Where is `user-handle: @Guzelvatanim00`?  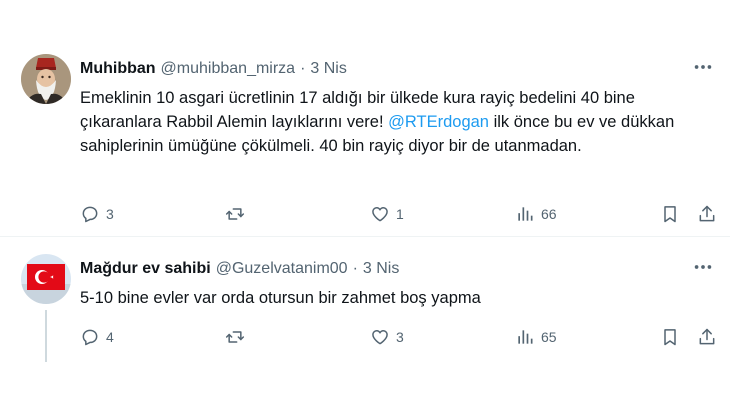 user-handle: @Guzelvatanim00 is located at coordinates (282, 269).